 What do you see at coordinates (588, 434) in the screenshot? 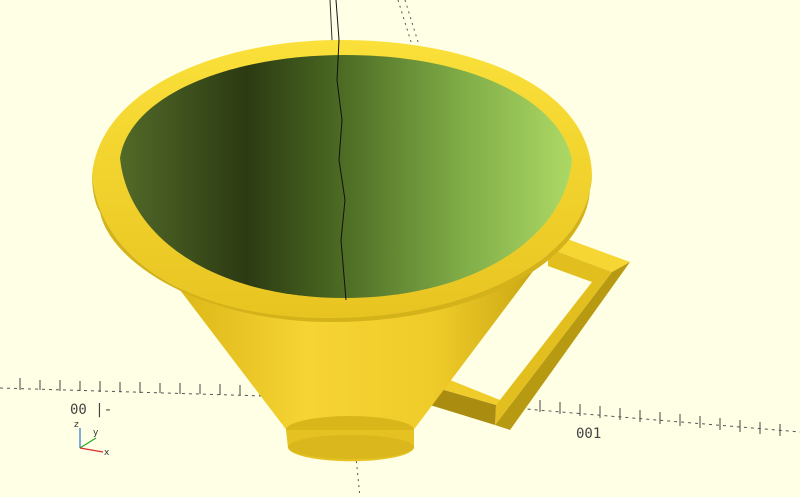
I see `right-tick-label: 001` at bounding box center [588, 434].